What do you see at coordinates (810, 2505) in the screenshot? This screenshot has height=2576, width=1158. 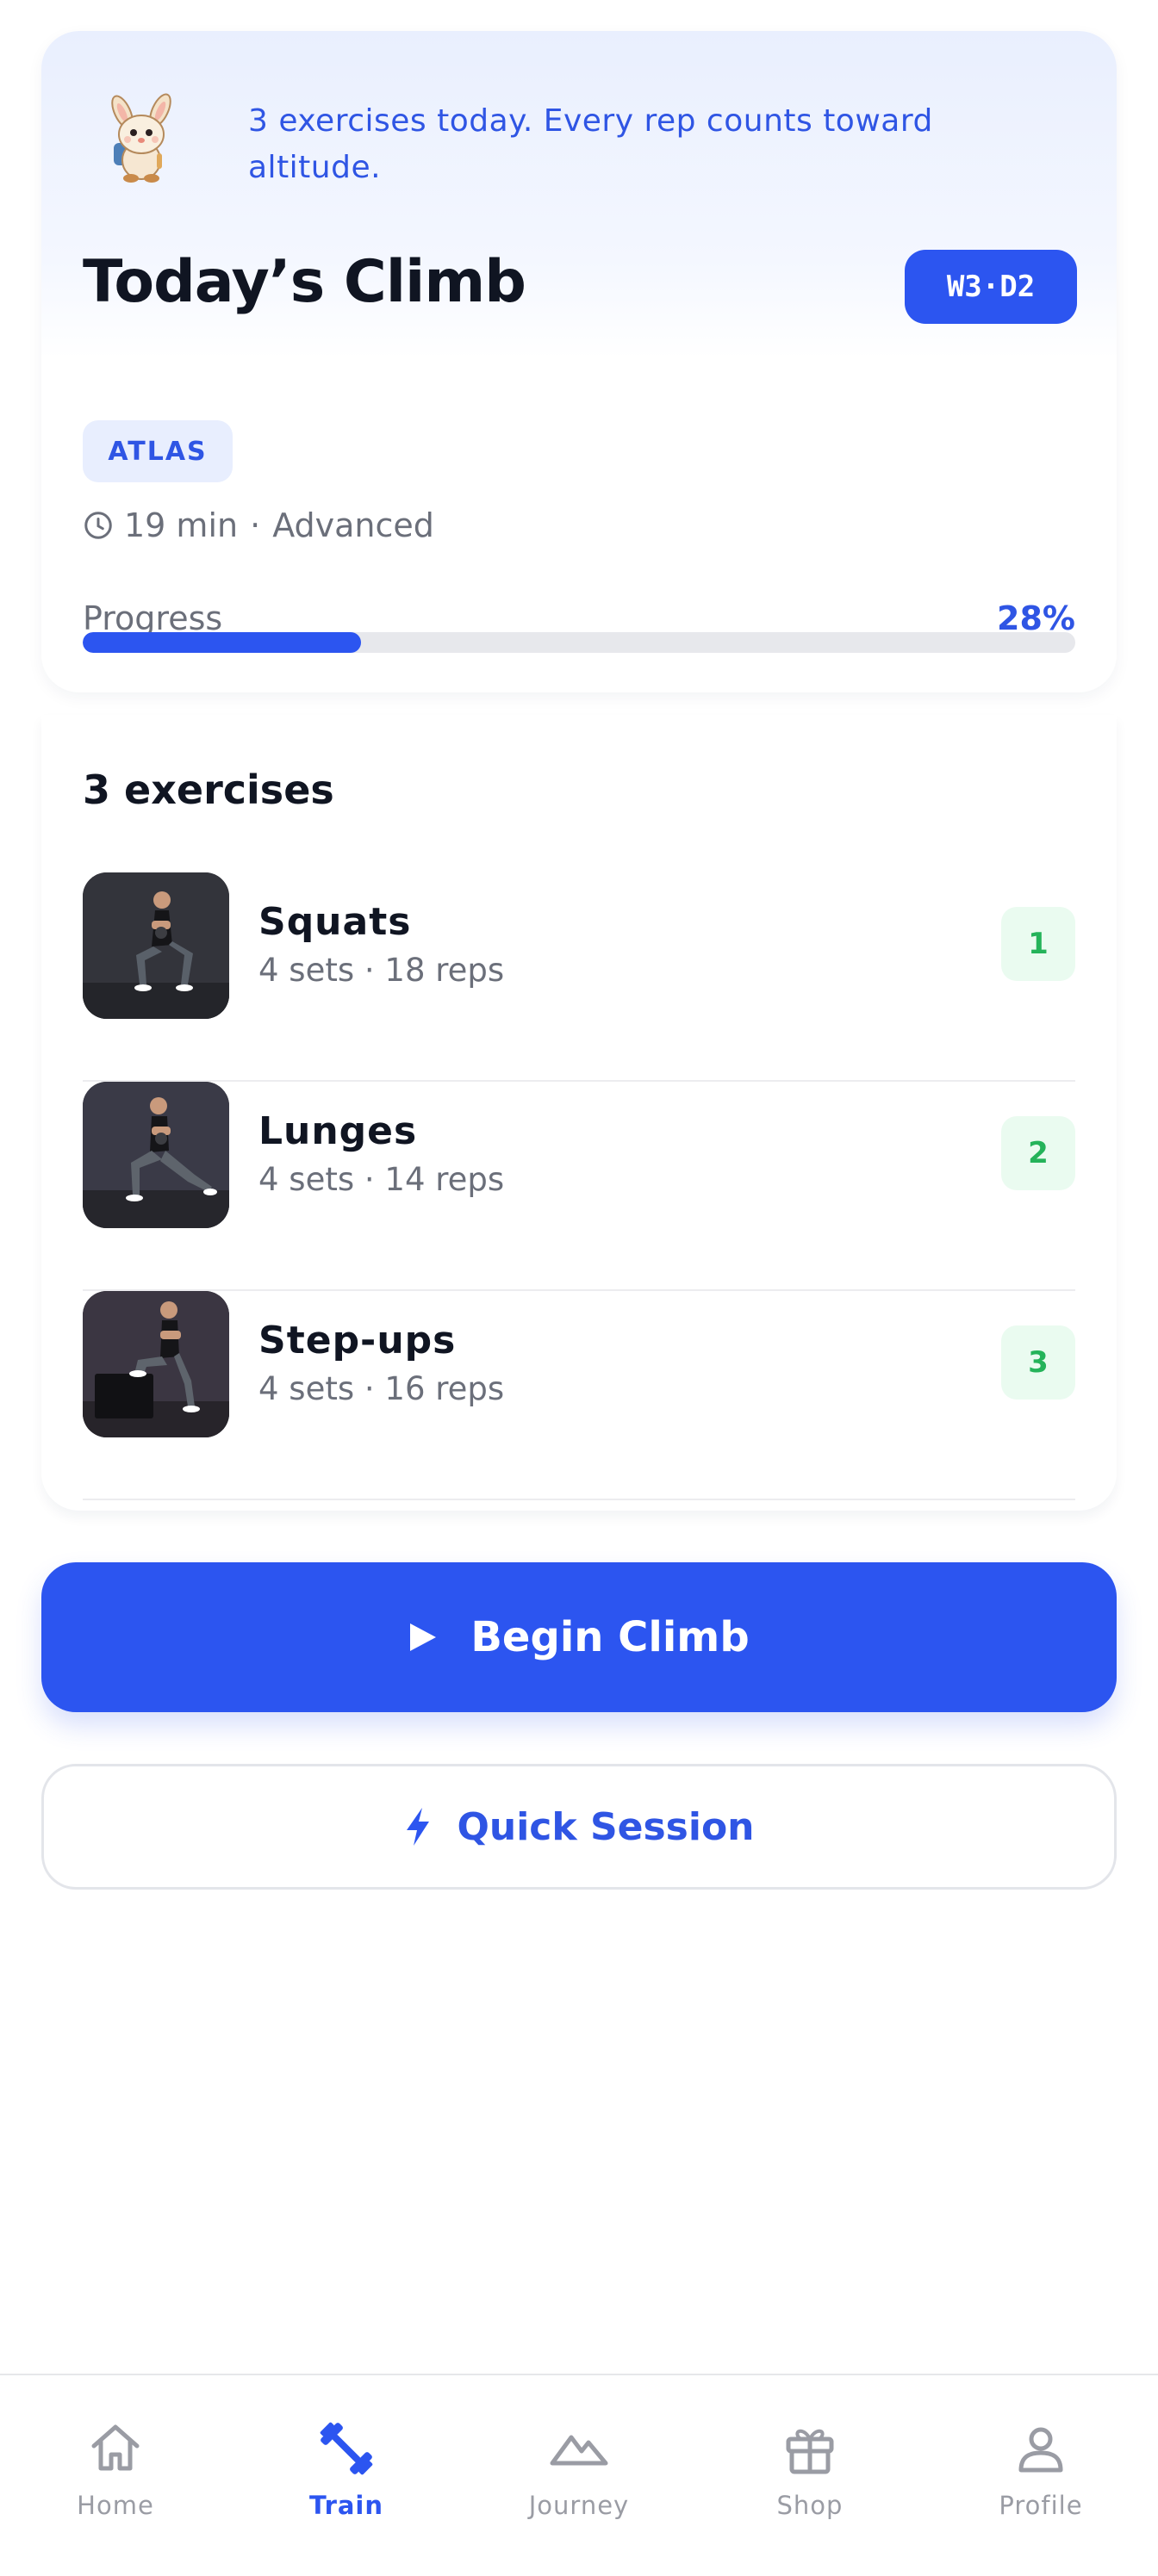 I see `tab-label: Shop` at bounding box center [810, 2505].